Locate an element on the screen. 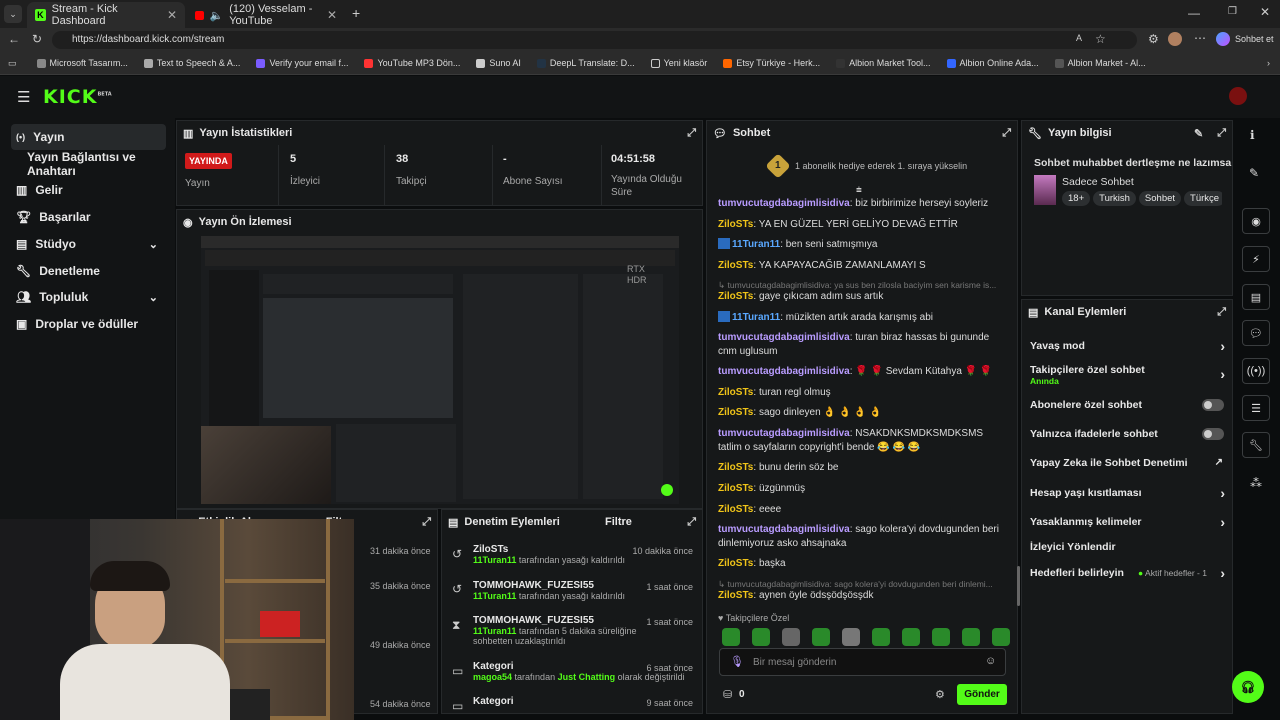 This screenshot has width=1280, height=720. pin-collapse-icon: ⩧ is located at coordinates (859, 190).